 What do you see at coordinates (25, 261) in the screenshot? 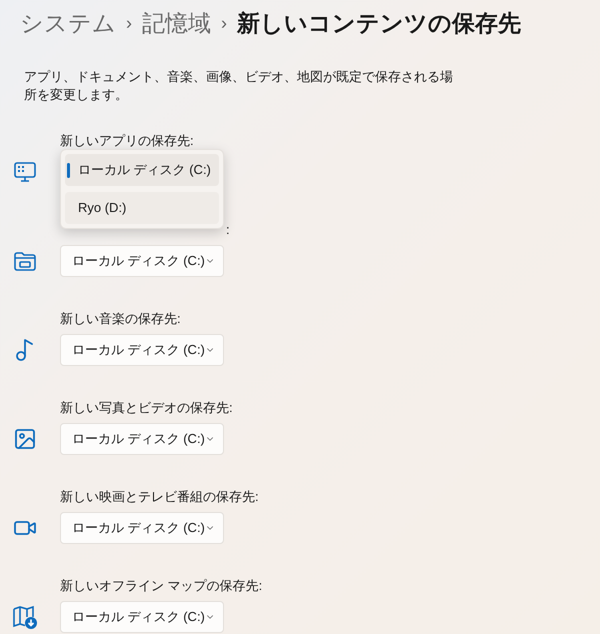
I see `folder-icon` at bounding box center [25, 261].